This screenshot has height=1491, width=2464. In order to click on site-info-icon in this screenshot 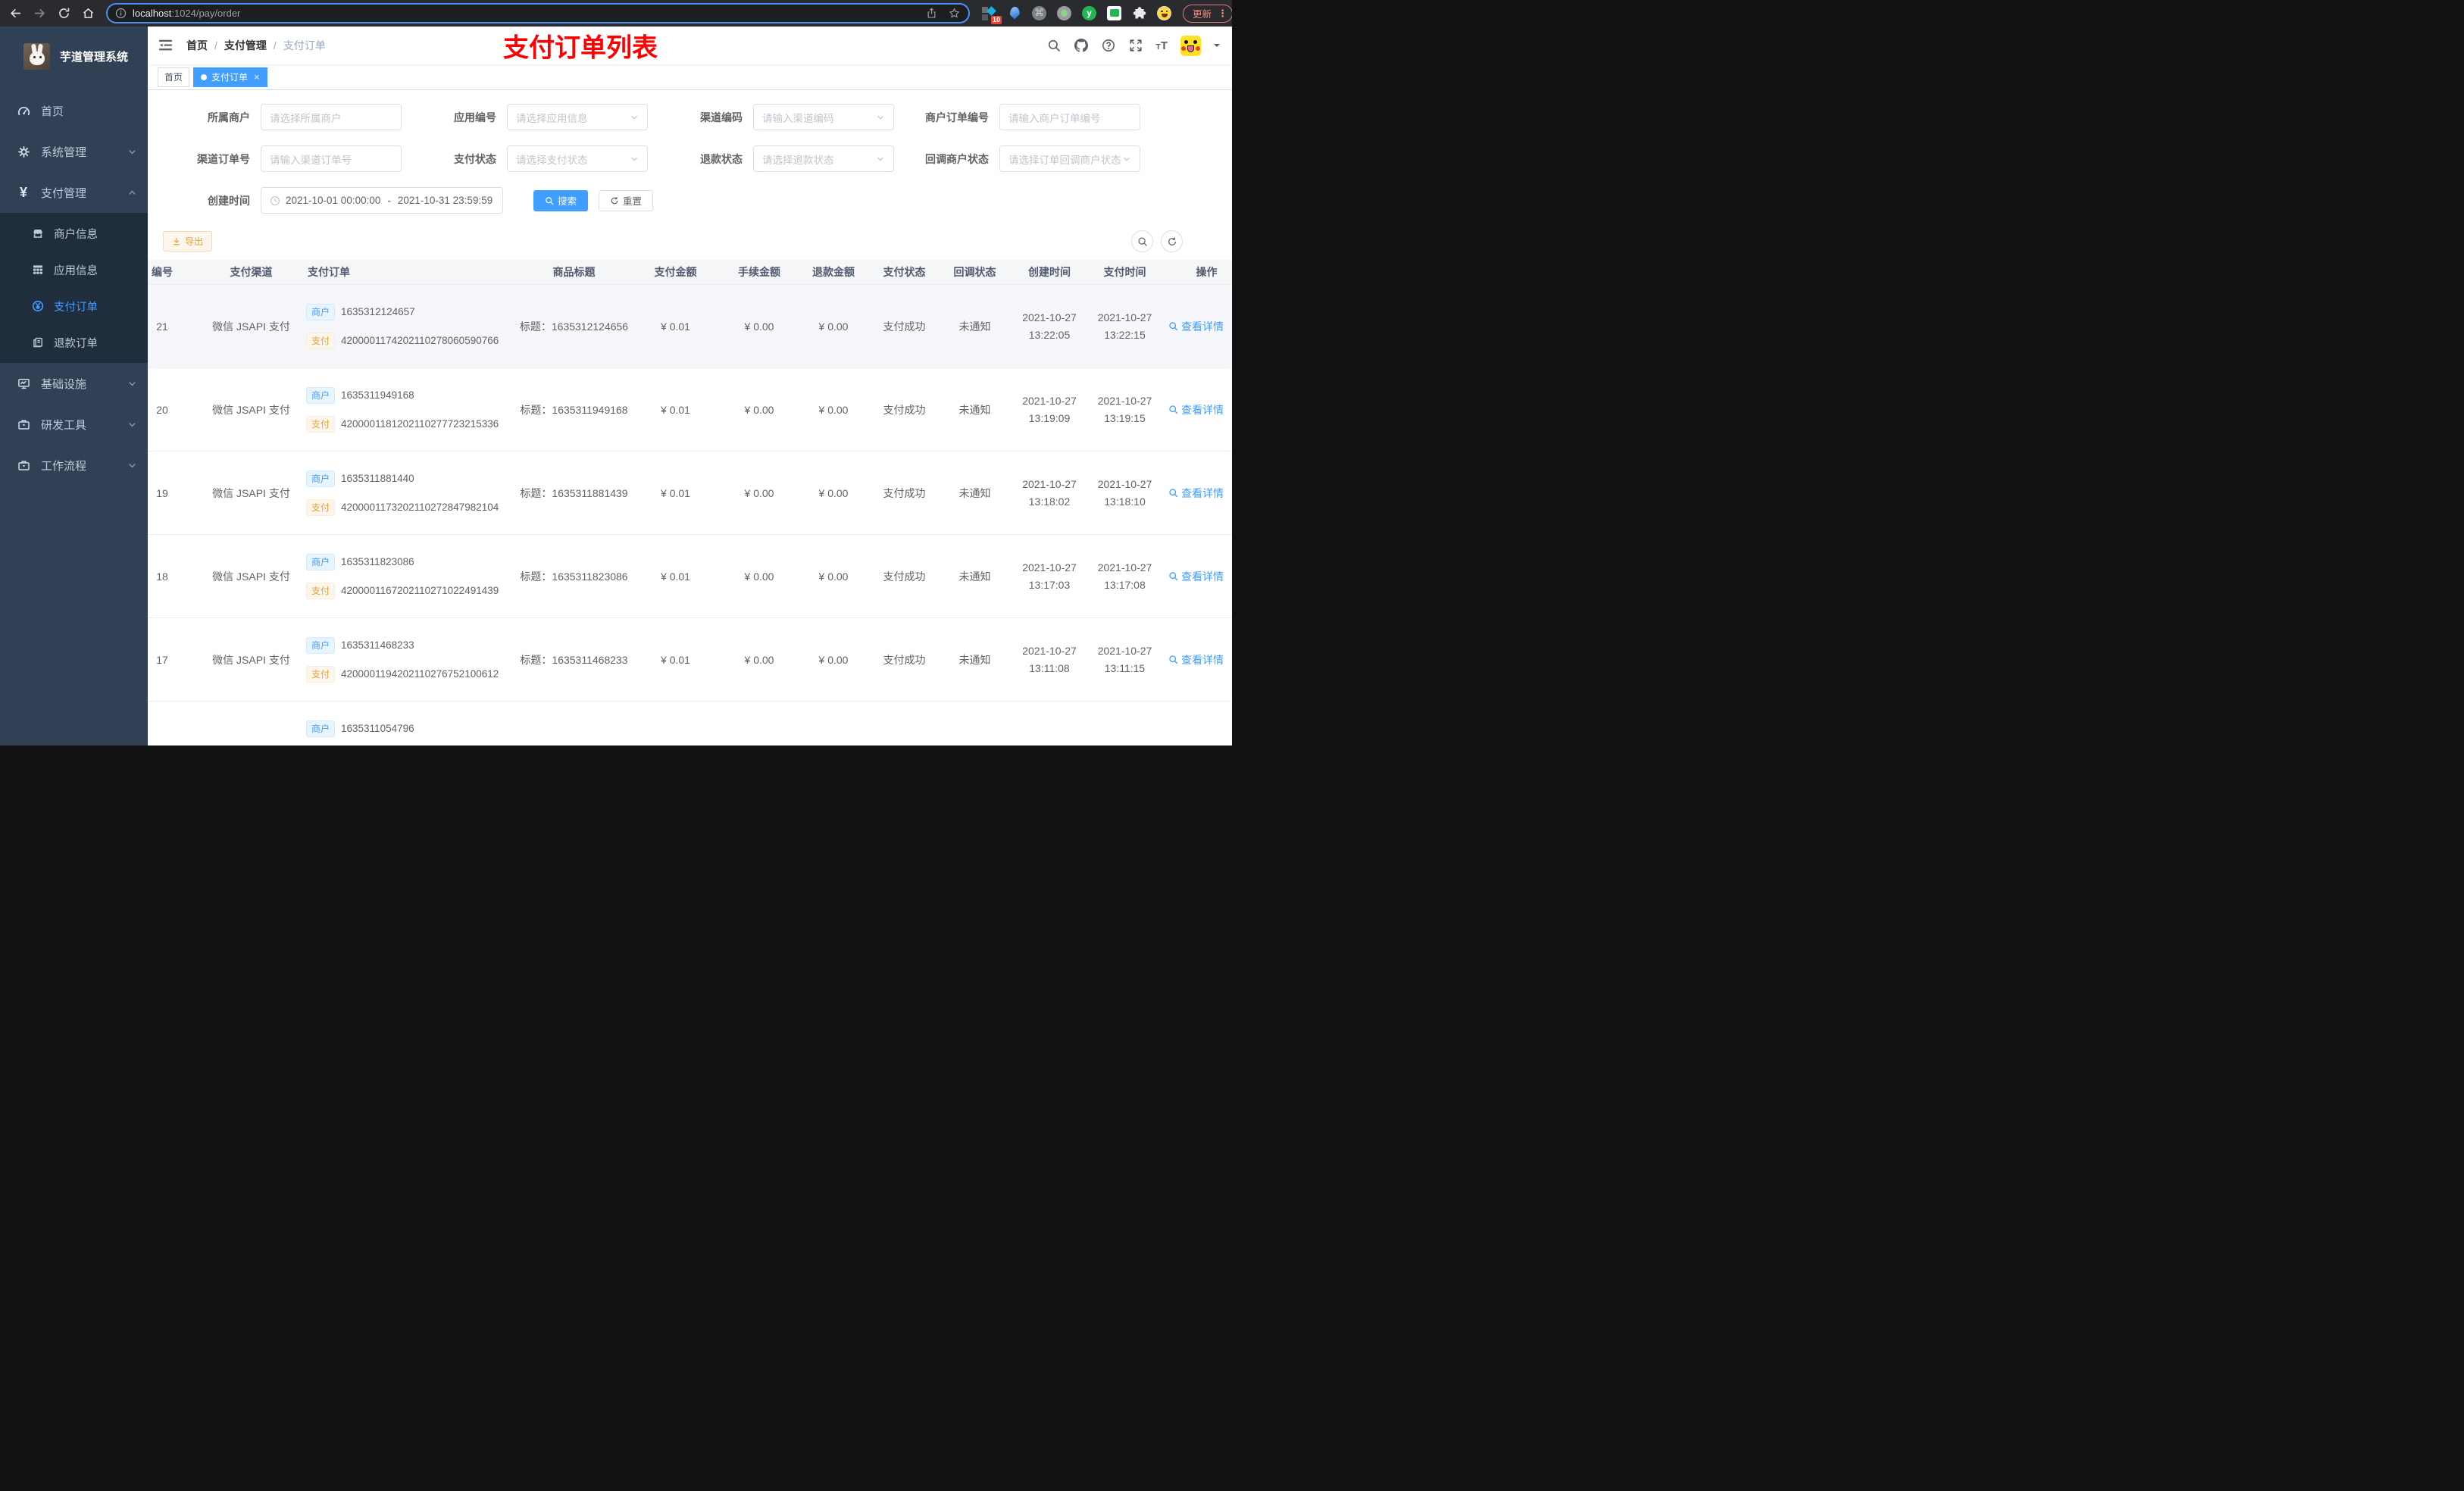, I will do `click(121, 14)`.